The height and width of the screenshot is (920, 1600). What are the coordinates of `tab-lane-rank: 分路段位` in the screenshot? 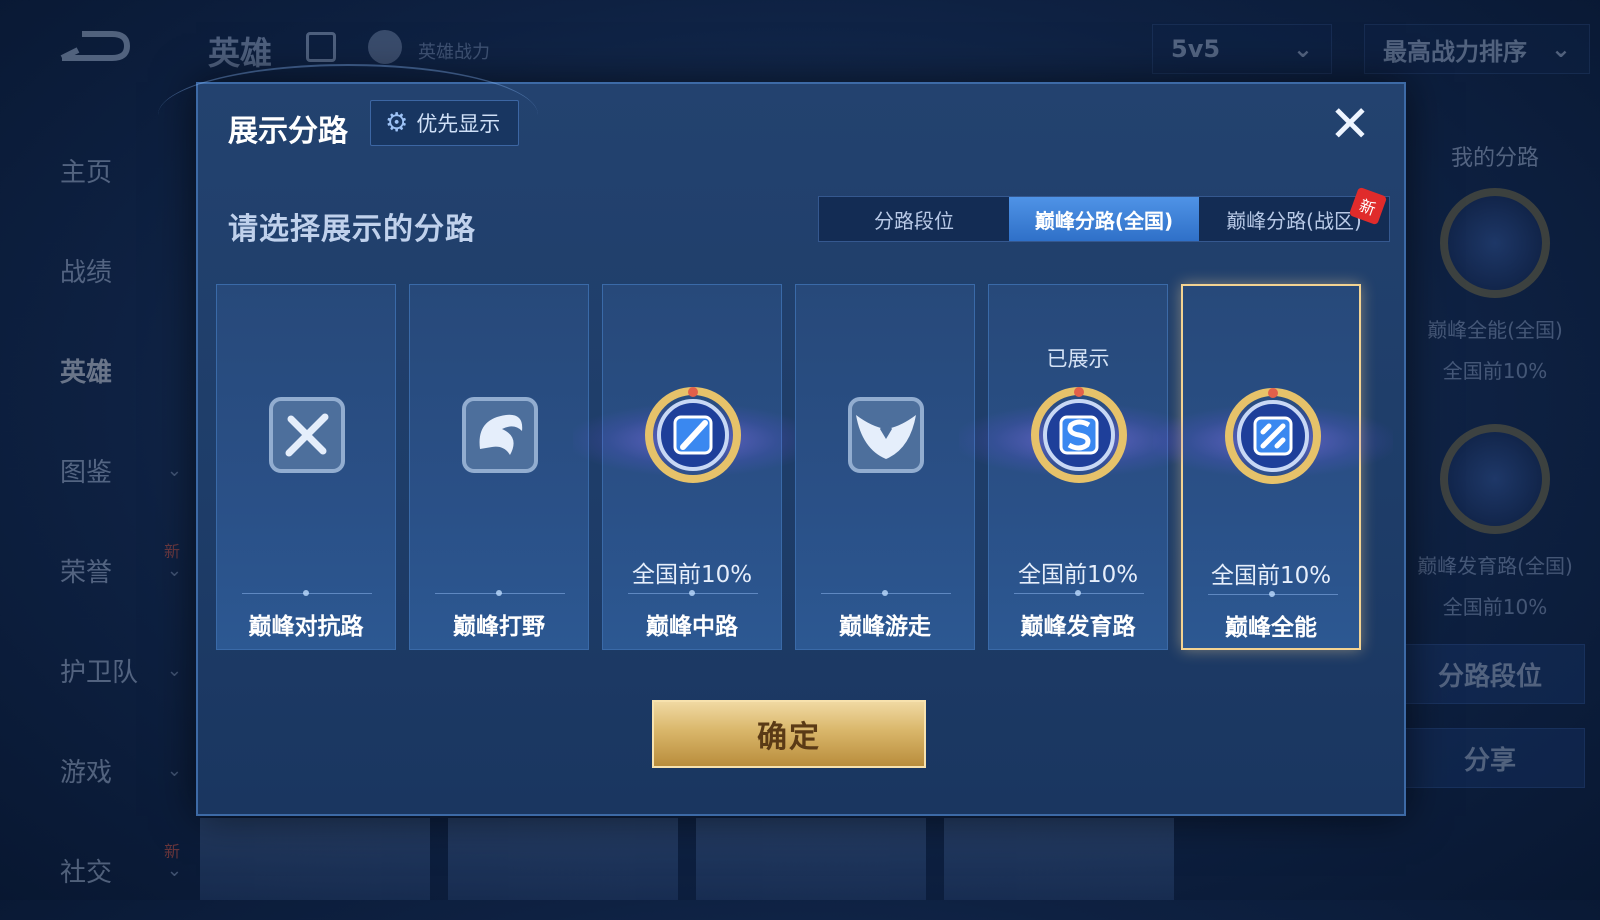 It's located at (914, 219).